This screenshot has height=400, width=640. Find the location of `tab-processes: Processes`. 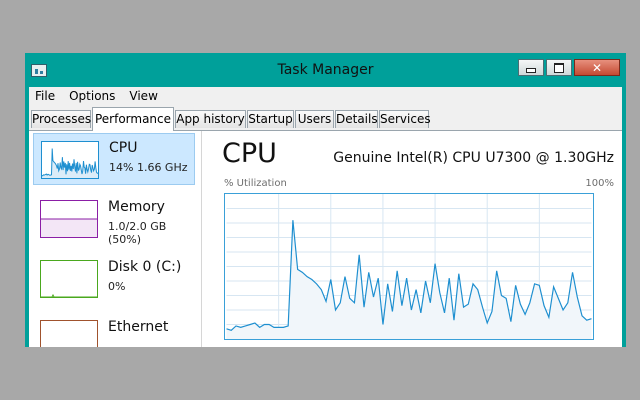

tab-processes: Processes is located at coordinates (61, 119).